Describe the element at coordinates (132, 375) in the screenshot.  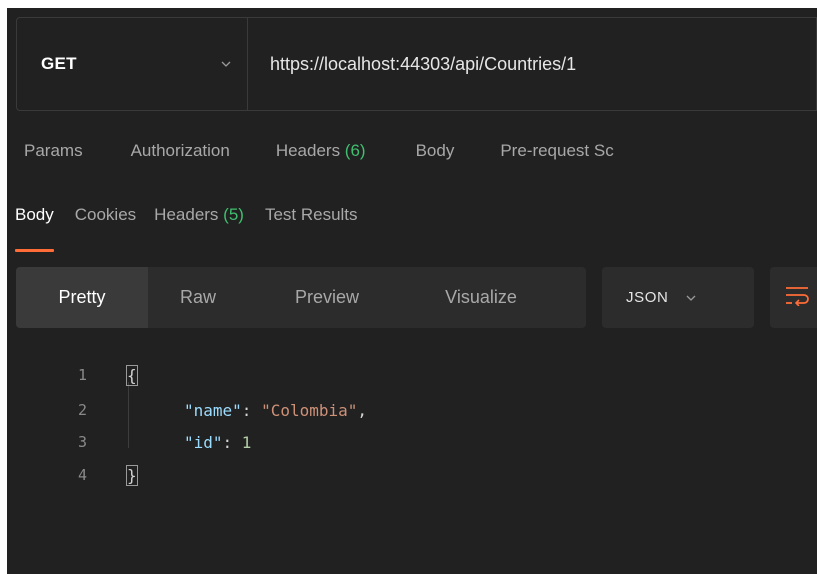
I see `open-brace: {` at that location.